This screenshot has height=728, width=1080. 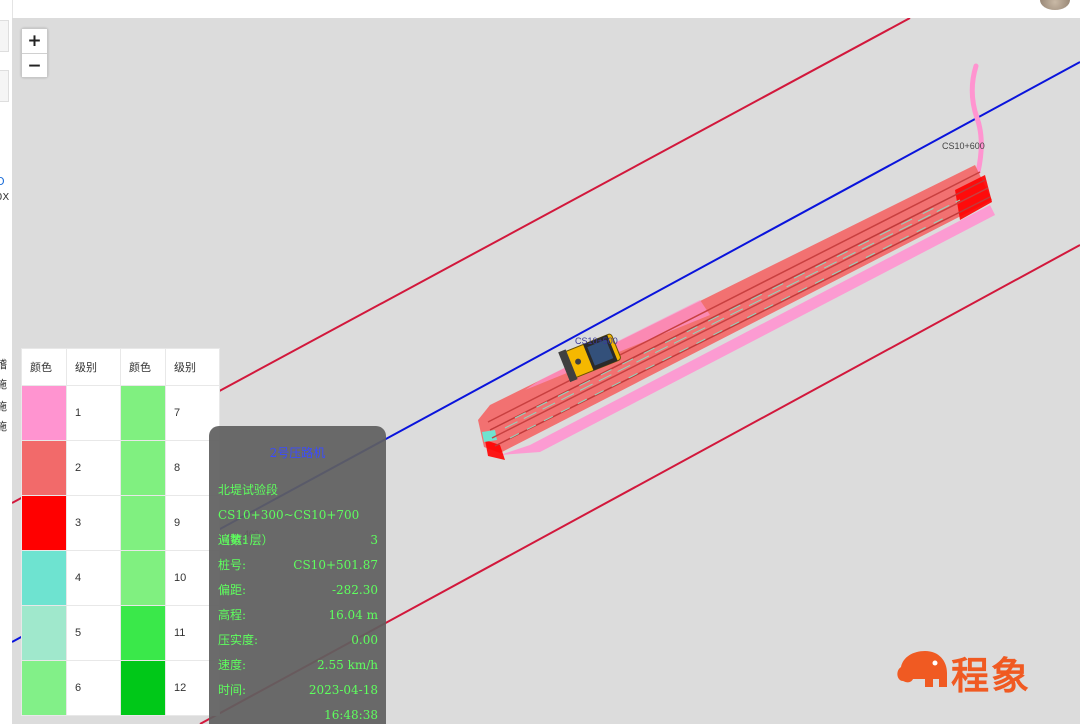 I want to click on info-value: 0.00, so click(x=364, y=640).